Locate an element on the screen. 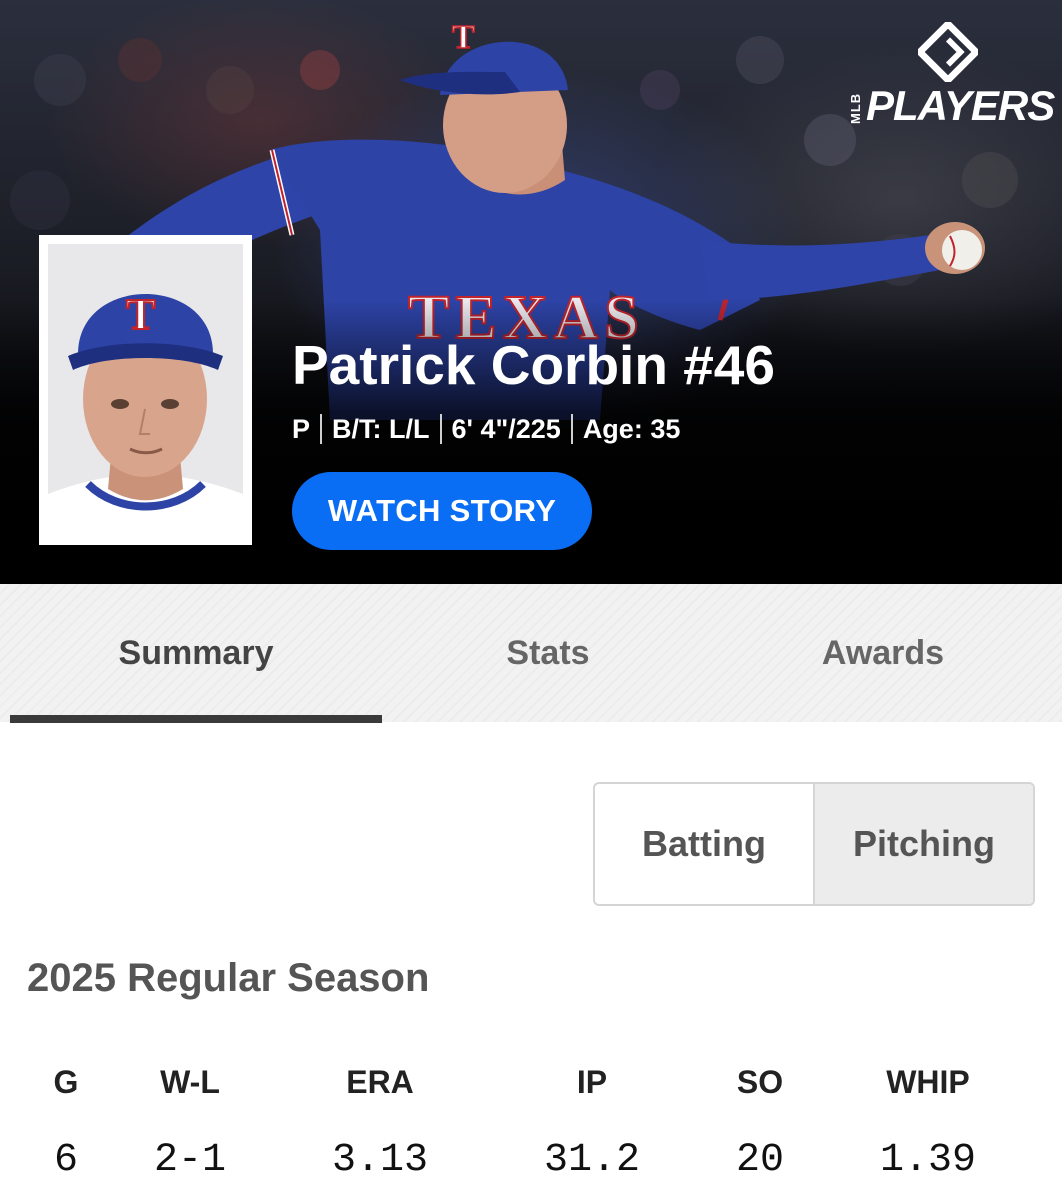 This screenshot has width=1062, height=1200. tab-awards: Awards is located at coordinates (883, 653).